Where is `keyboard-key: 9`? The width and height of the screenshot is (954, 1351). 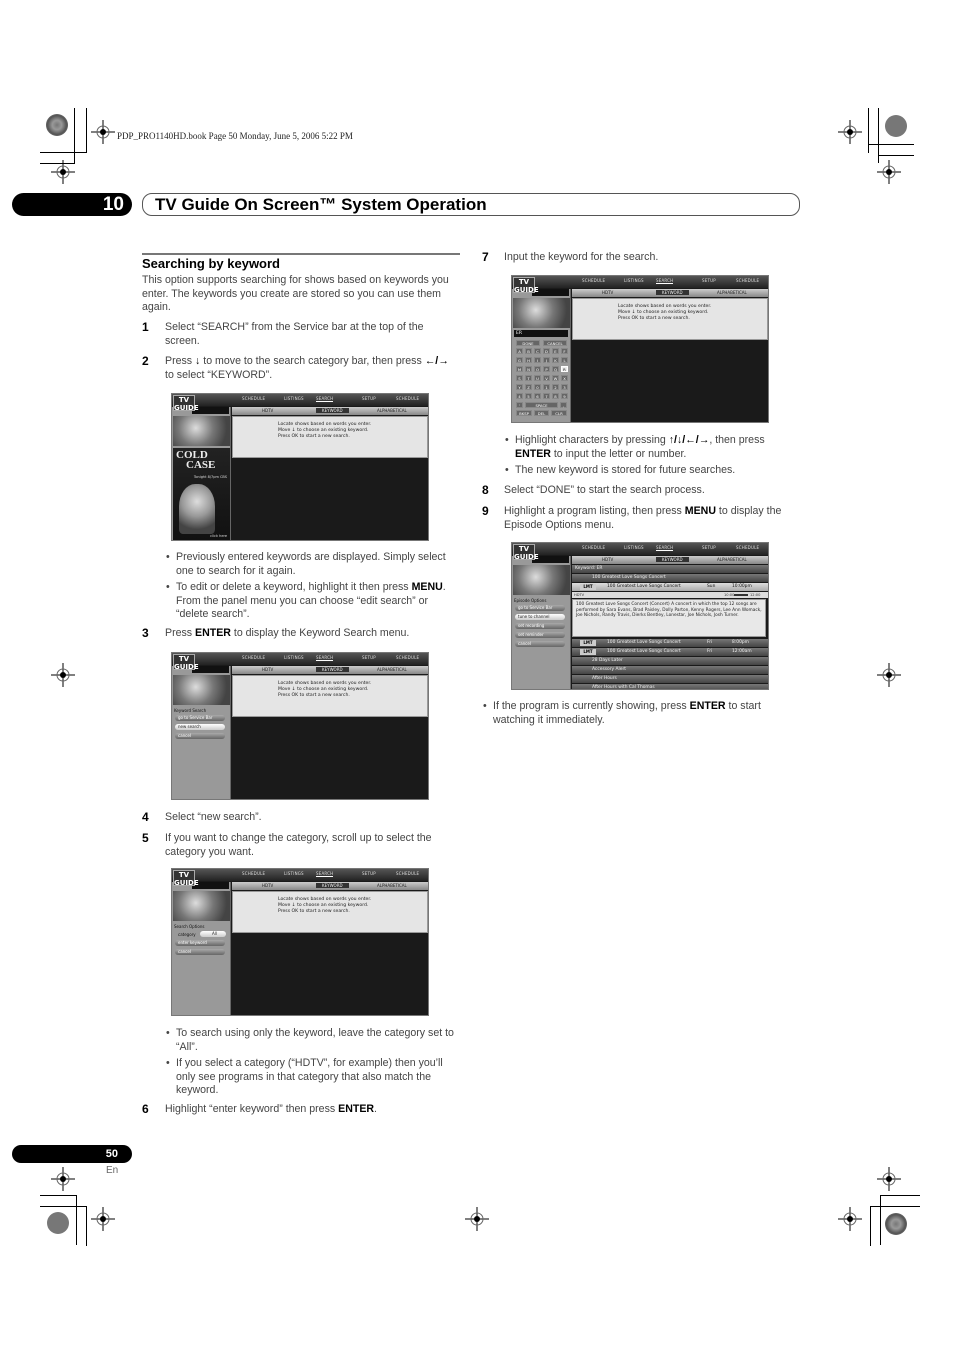 keyboard-key: 9 is located at coordinates (564, 396).